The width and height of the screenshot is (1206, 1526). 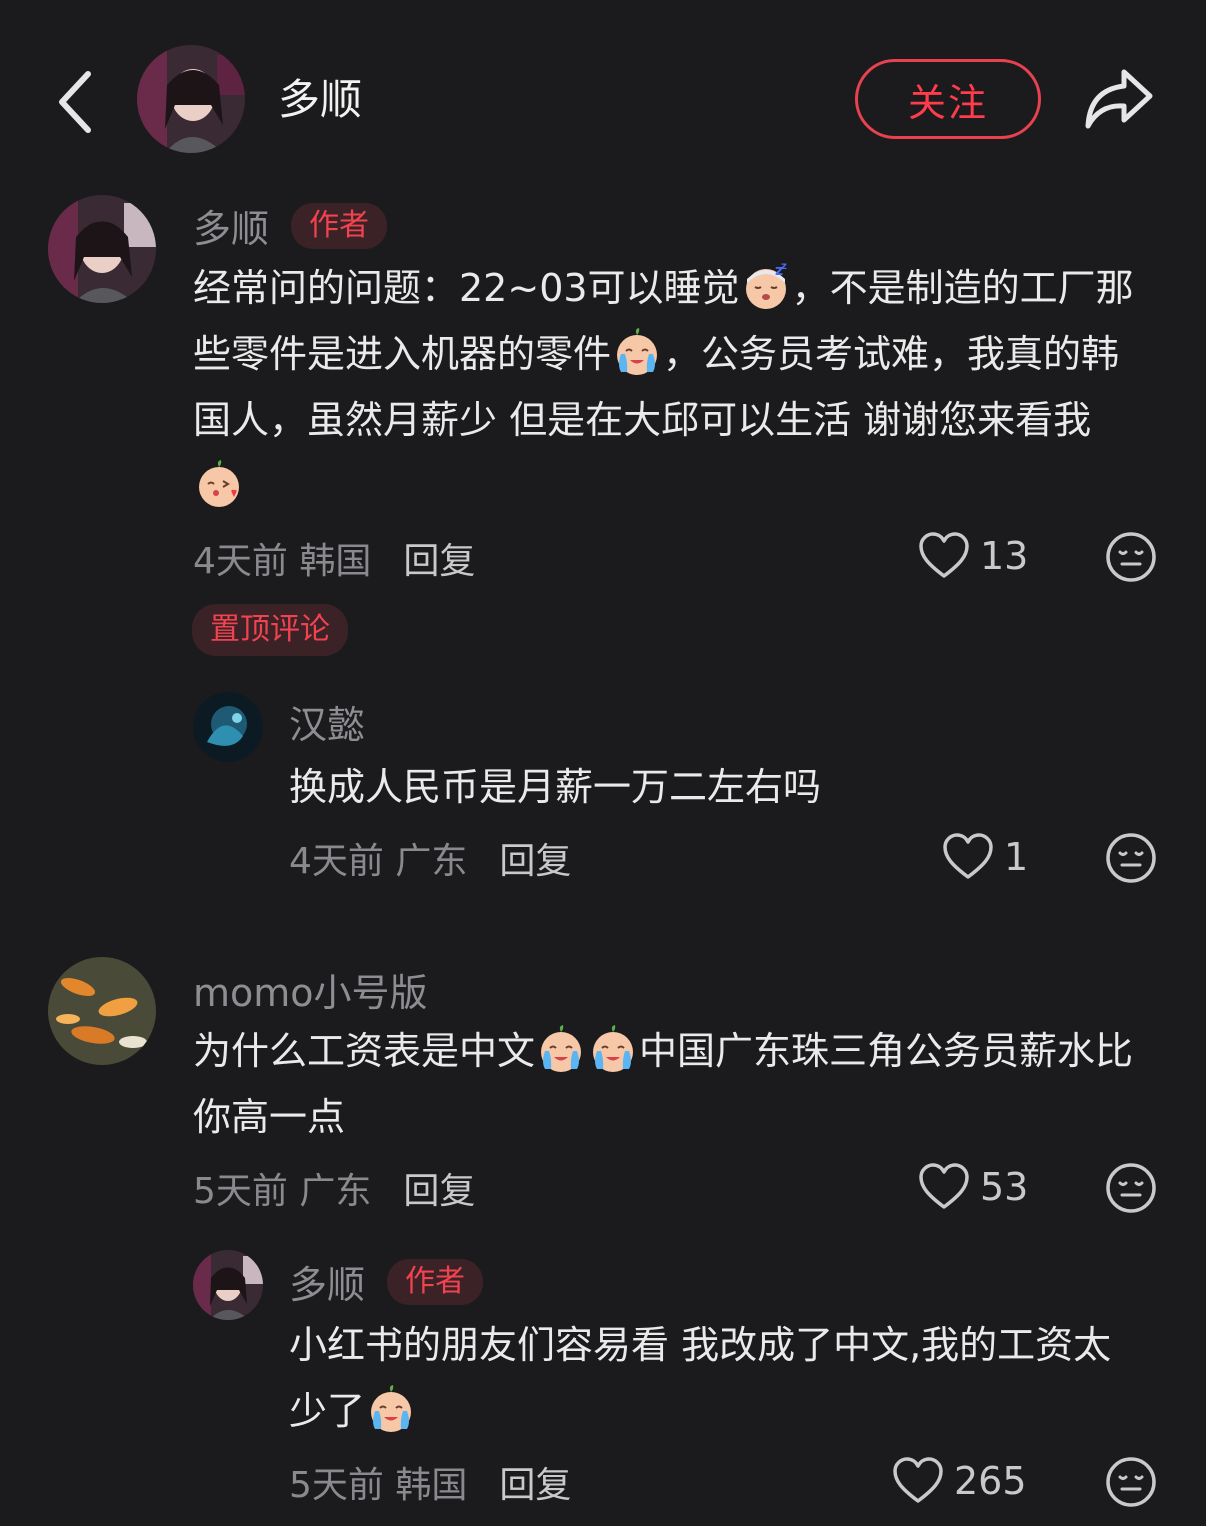 I want to click on username: 汉懿, so click(x=327, y=721).